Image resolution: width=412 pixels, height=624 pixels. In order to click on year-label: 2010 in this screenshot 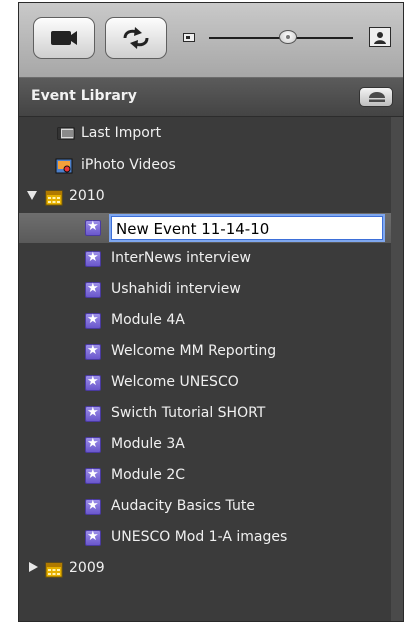, I will do `click(87, 196)`.